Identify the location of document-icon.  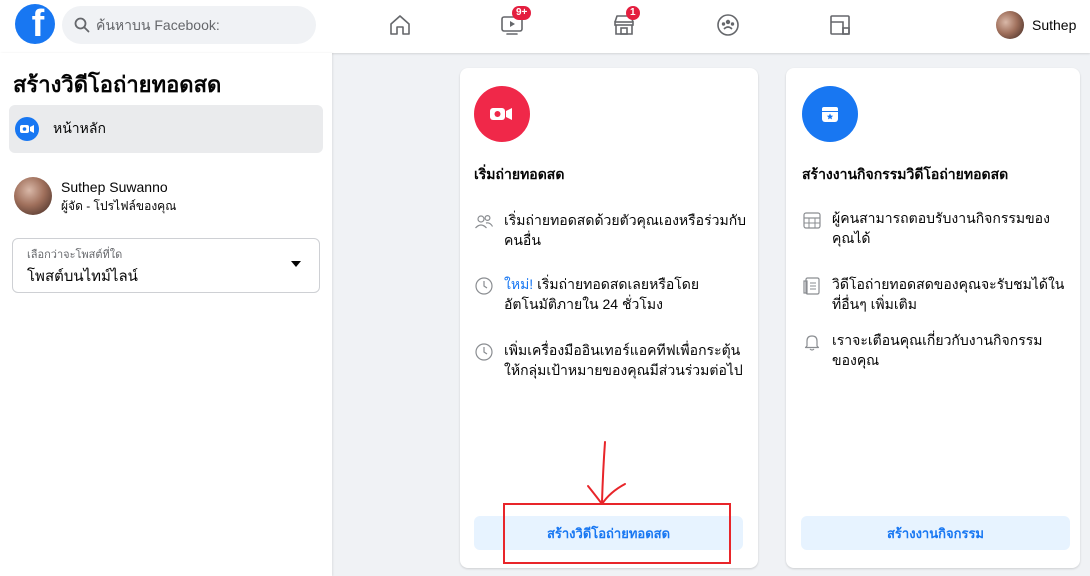
(811, 286).